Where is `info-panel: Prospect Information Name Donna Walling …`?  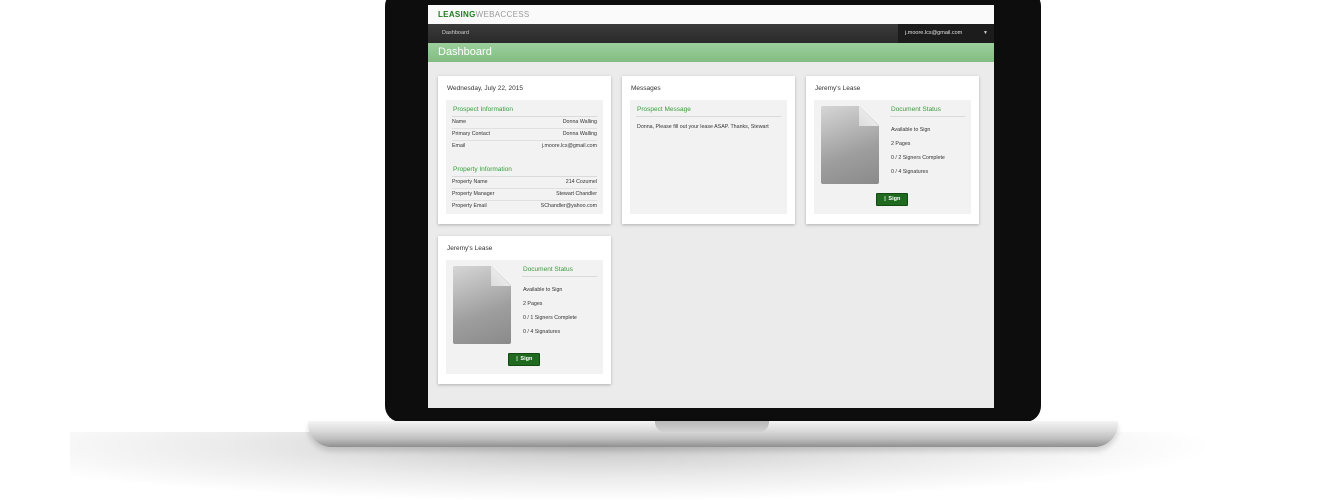 info-panel: Prospect Information Name Donna Walling … is located at coordinates (524, 157).